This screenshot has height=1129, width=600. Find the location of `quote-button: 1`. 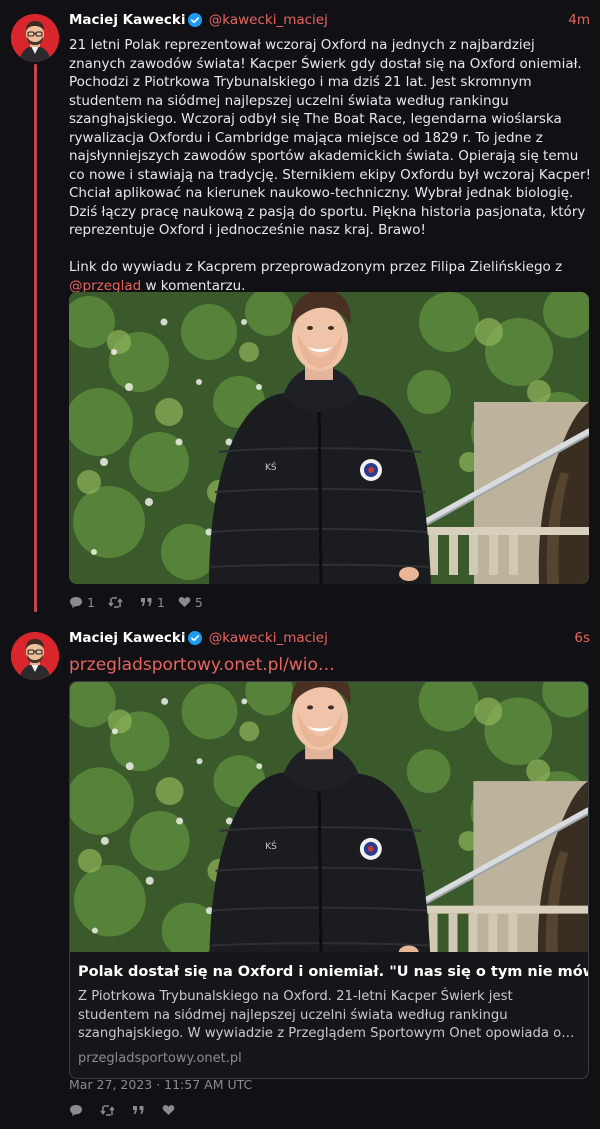

quote-button: 1 is located at coordinates (152, 602).